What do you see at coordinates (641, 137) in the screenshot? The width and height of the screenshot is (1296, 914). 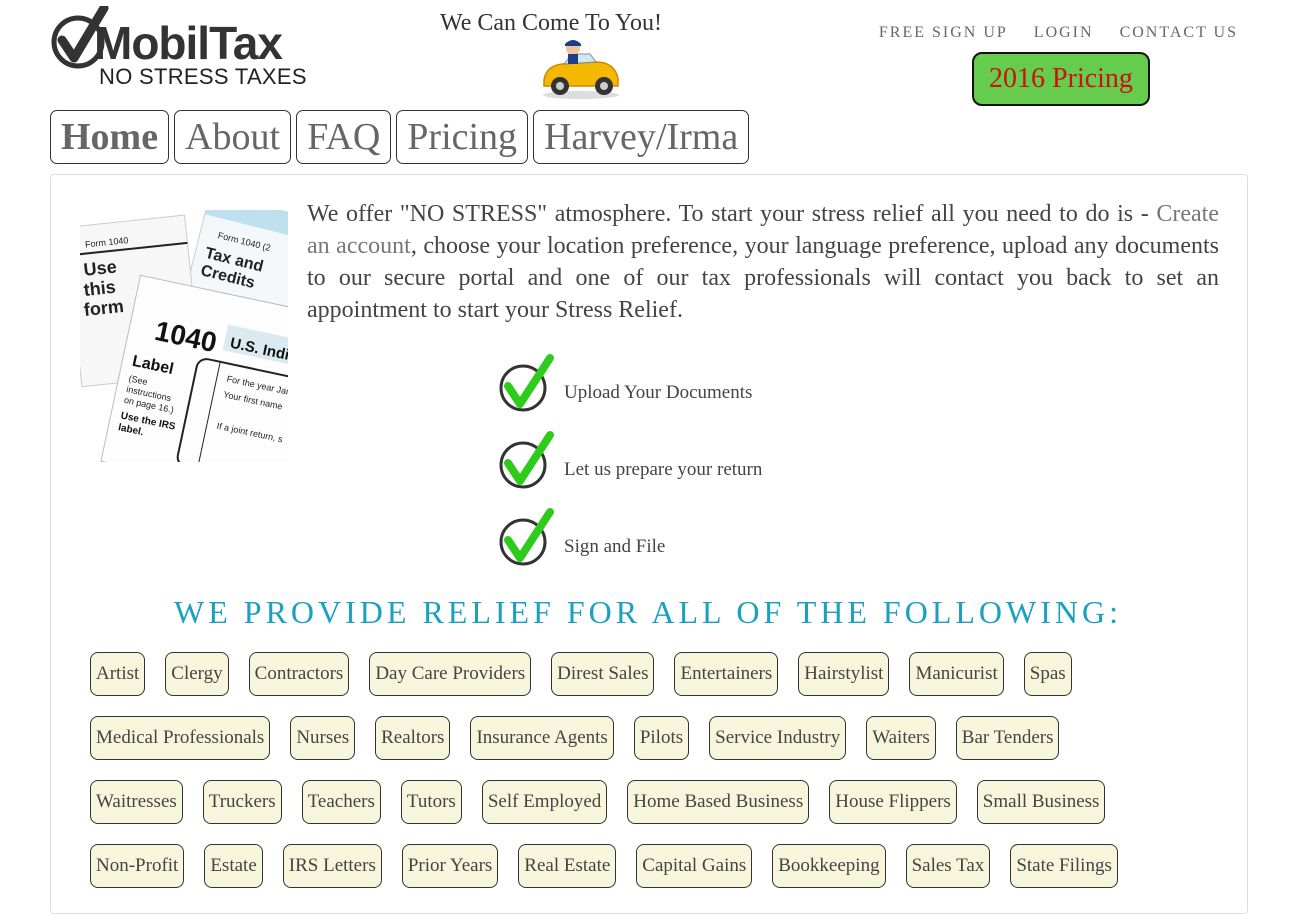 I see `tab-harvey-irma: Harvey/Irma` at bounding box center [641, 137].